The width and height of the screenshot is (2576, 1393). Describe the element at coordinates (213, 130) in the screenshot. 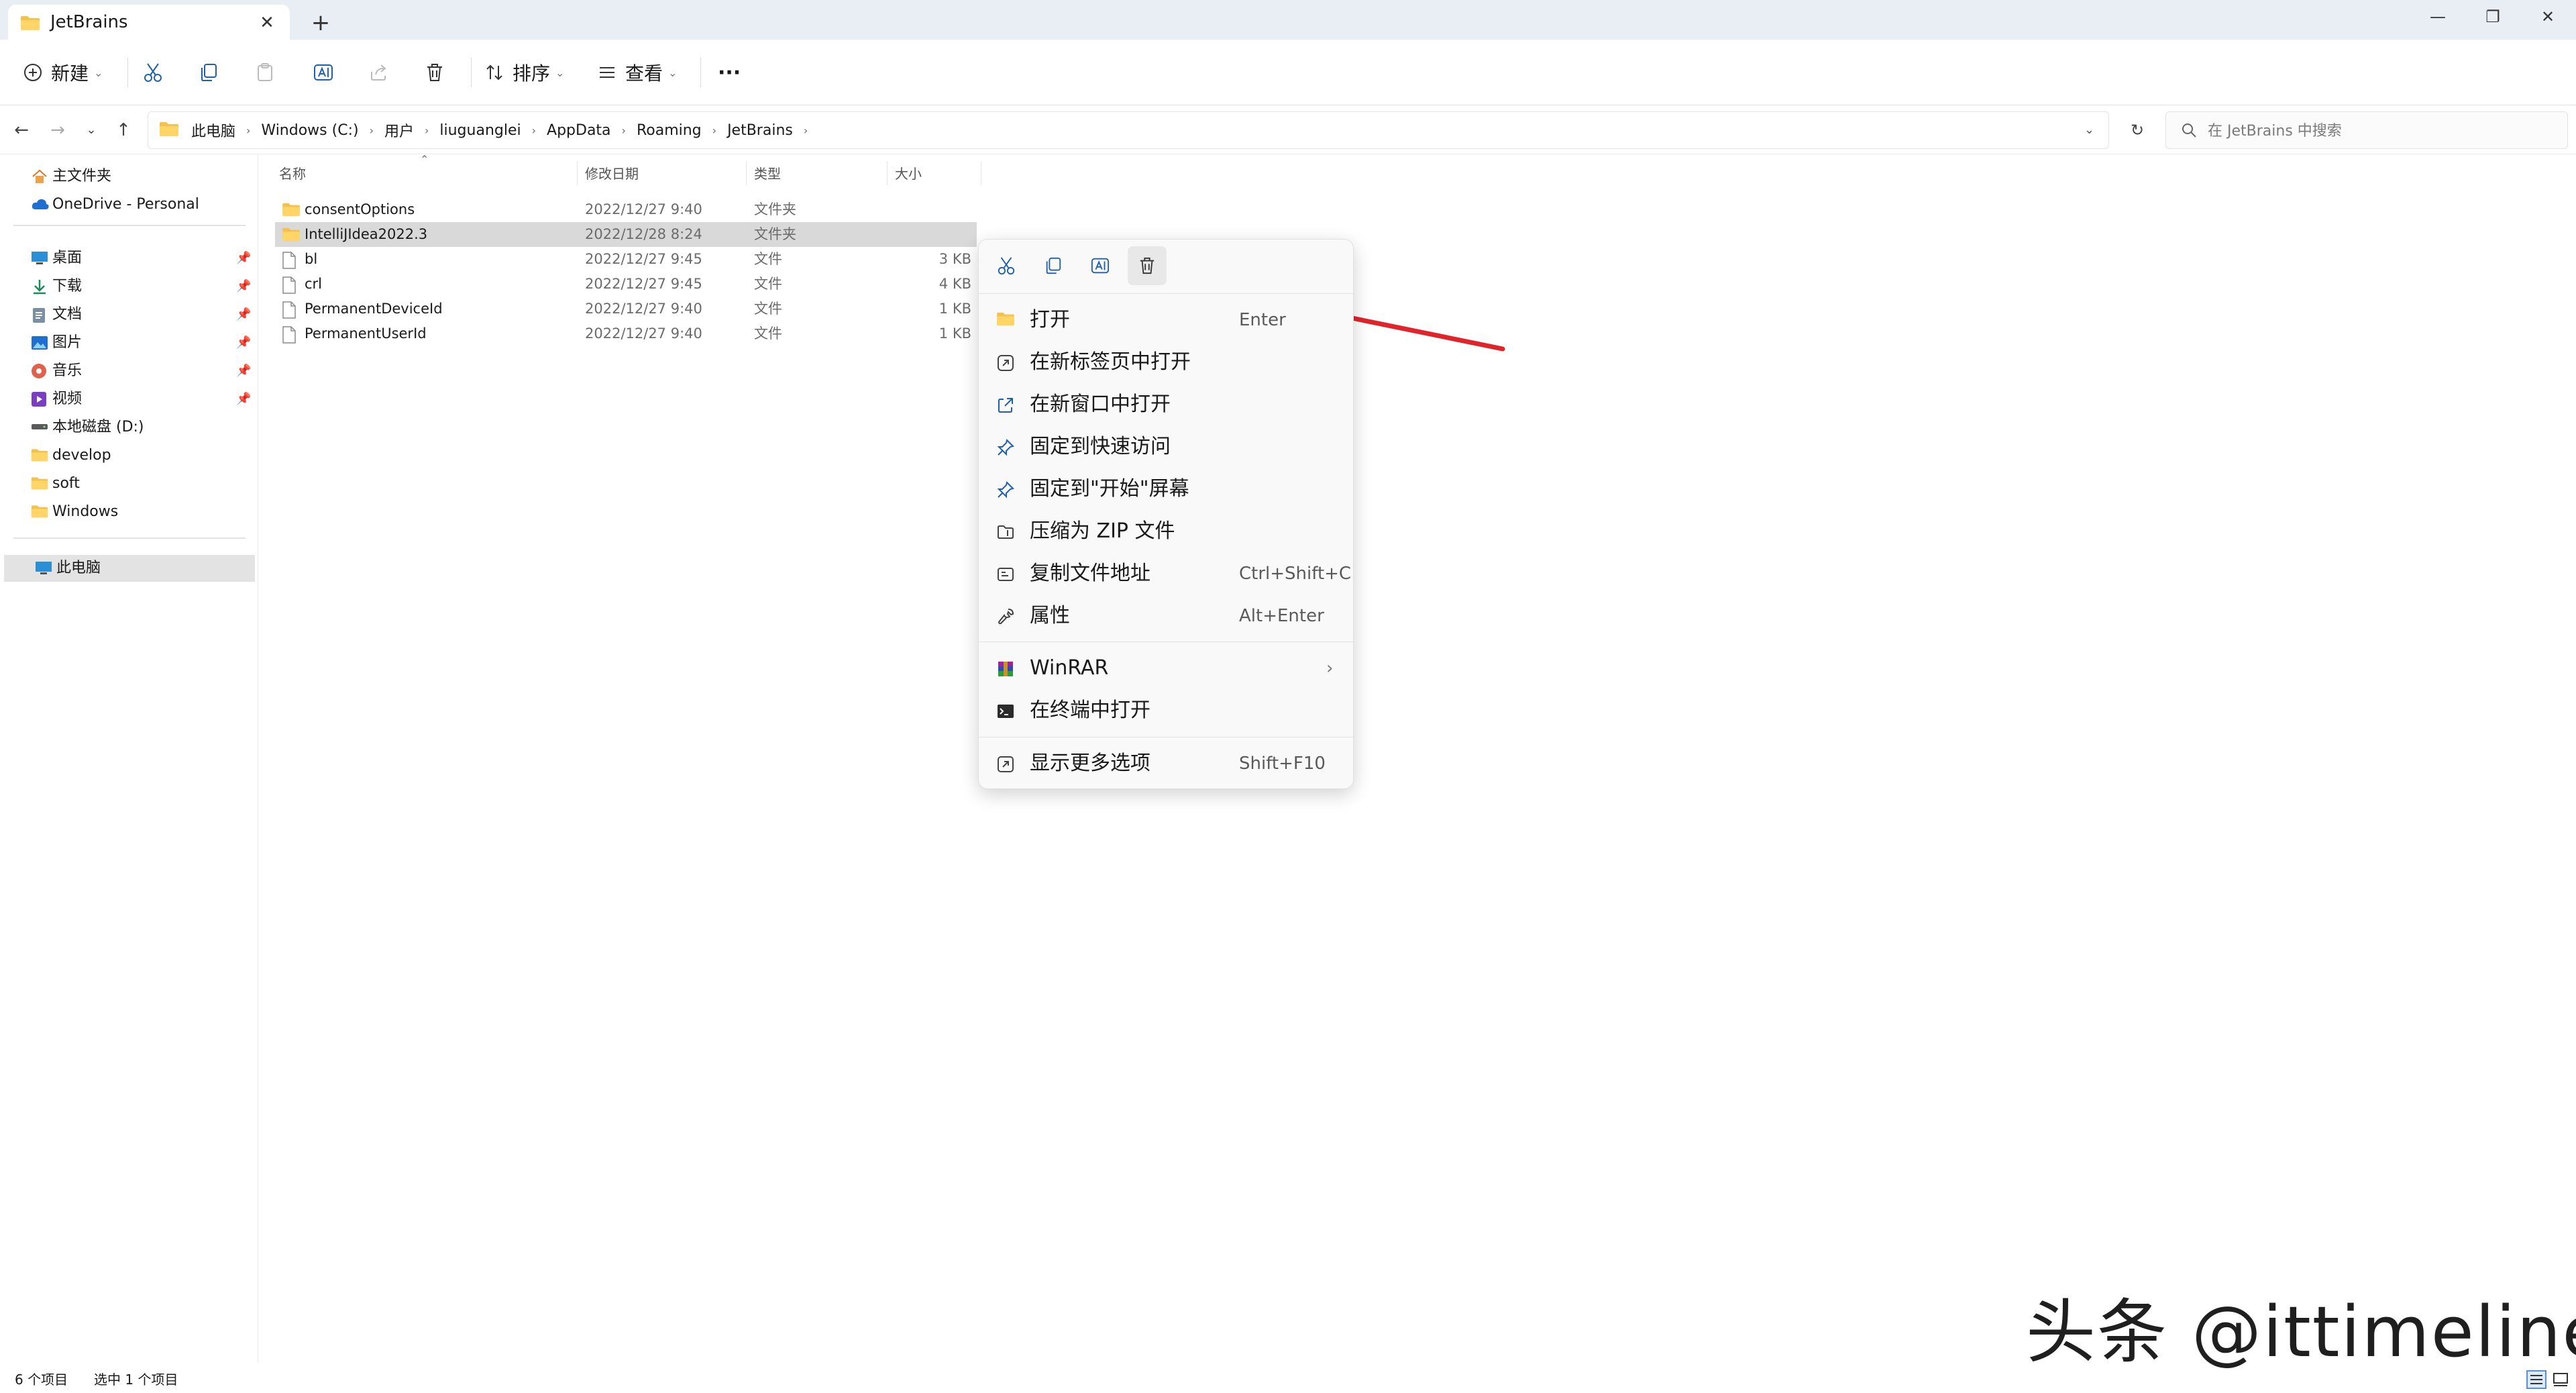

I see `breadcrumb-item: 此电脑` at that location.